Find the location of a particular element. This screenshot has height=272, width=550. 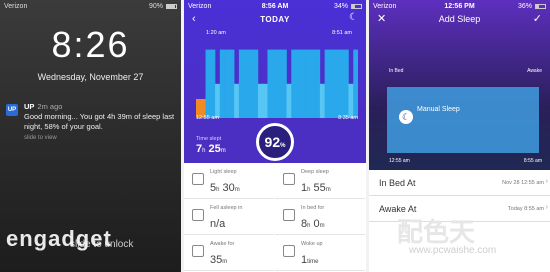

stat-deep-sleep: Deep sleep 1h 55m is located at coordinates (320, 181).